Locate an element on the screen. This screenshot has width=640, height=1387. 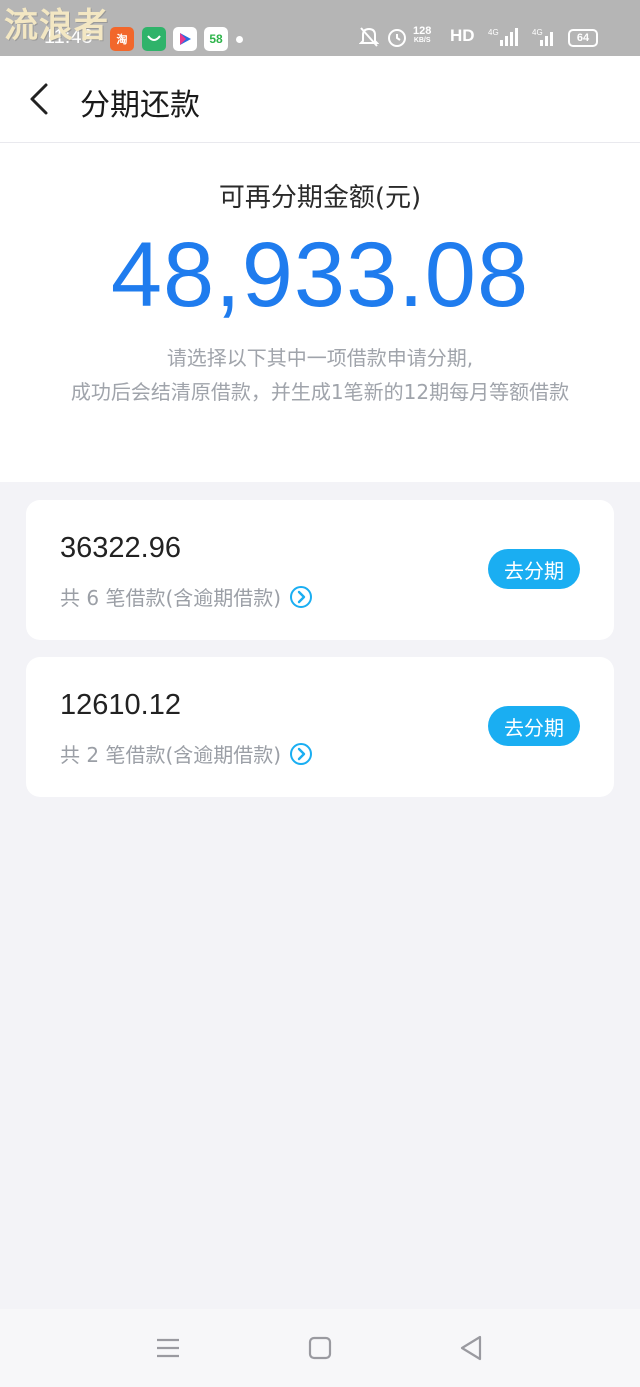
status-bar: 流浪者 11:48 淘 58 128 KB/S HD 4G 4G 64 is located at coordinates (320, 28).